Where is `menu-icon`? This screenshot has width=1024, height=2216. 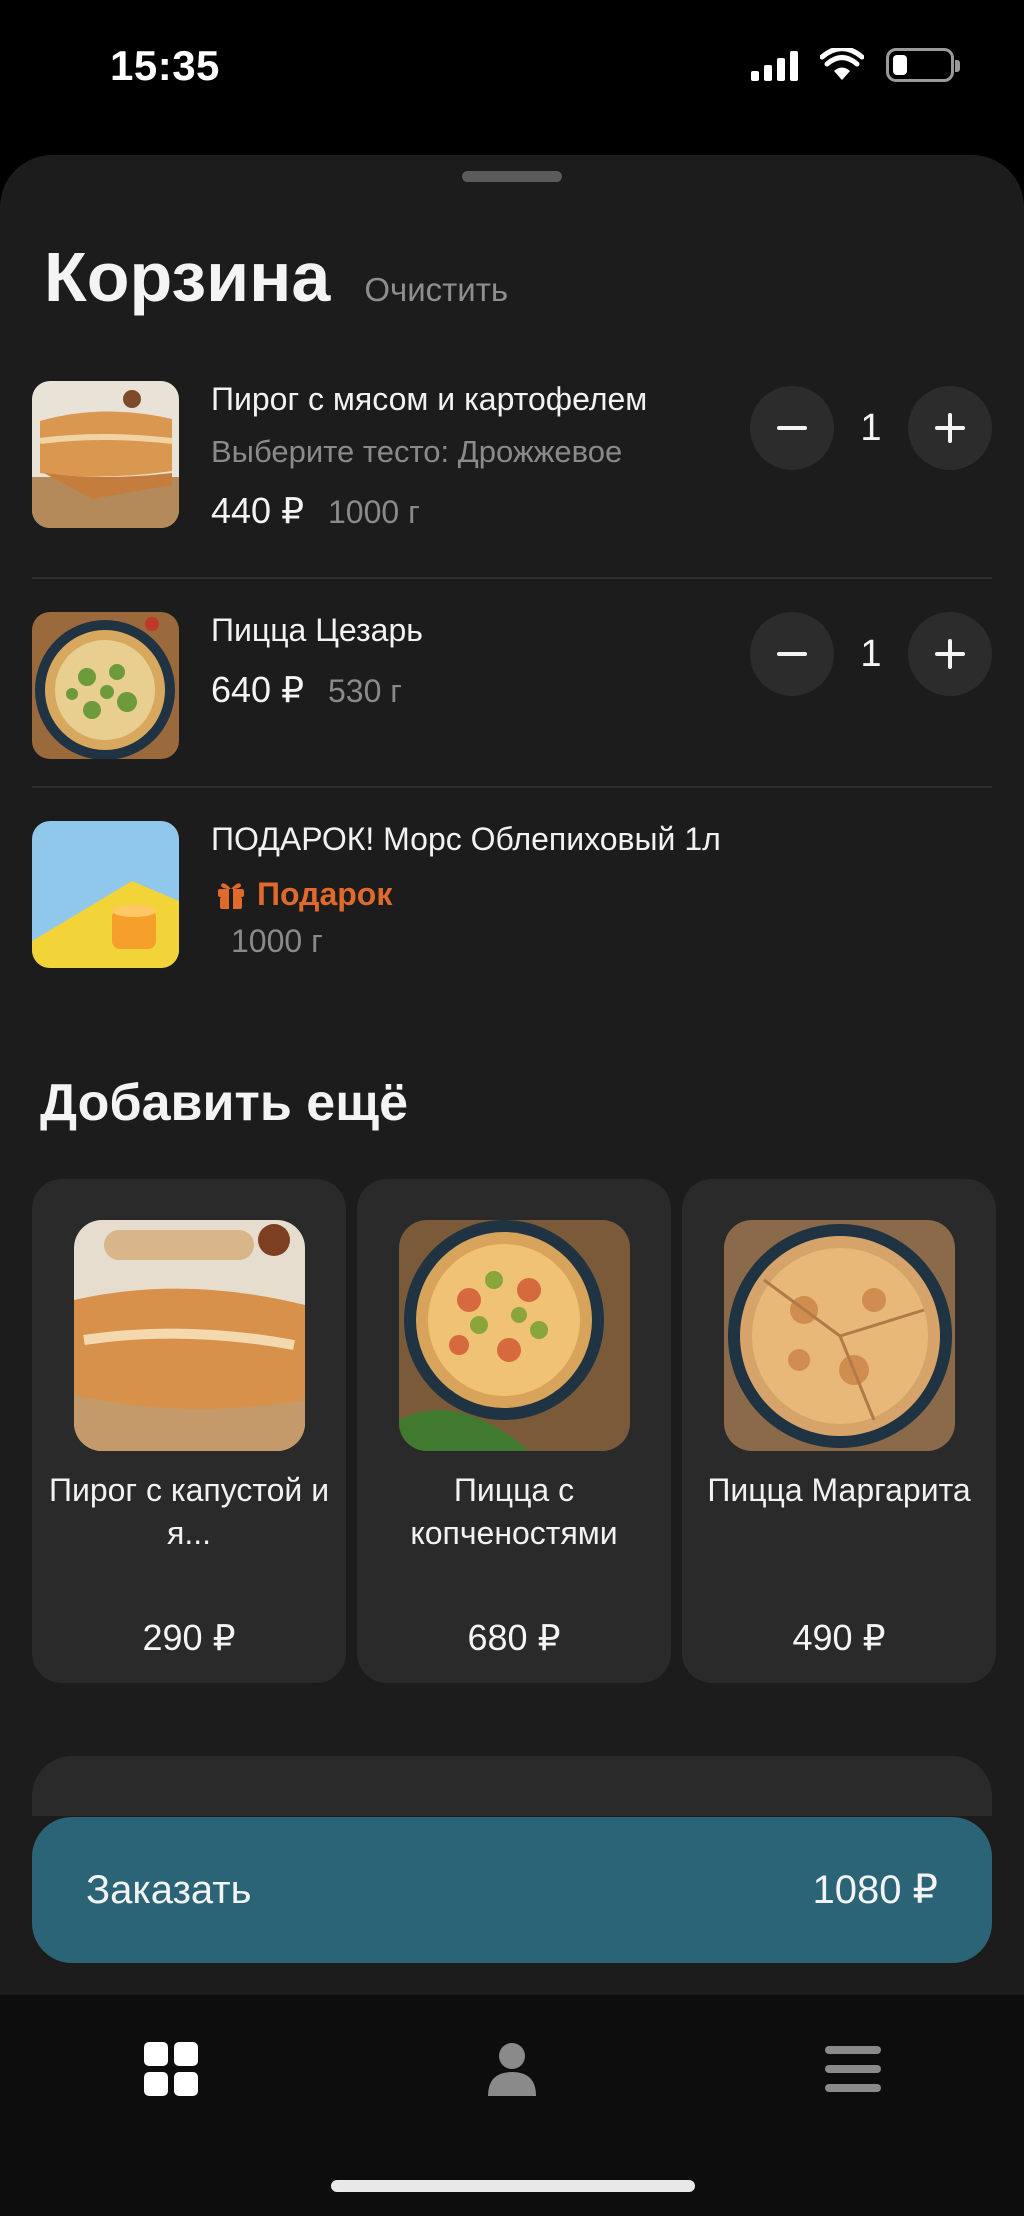
menu-icon is located at coordinates (853, 2069).